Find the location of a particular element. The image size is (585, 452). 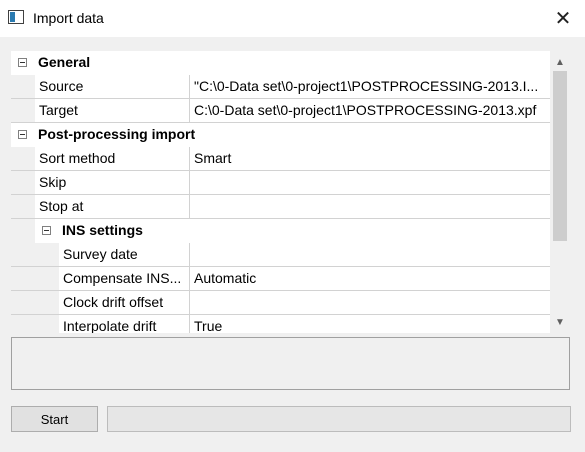

property-value-survey-date is located at coordinates (369, 254).